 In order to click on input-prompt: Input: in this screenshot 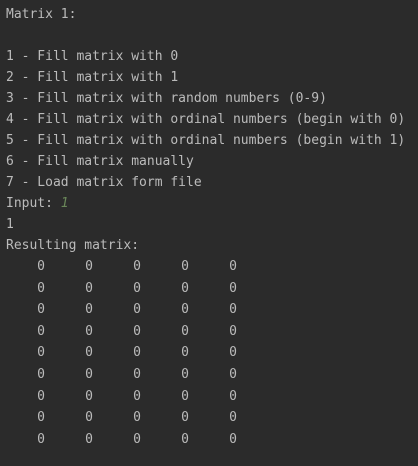, I will do `click(33, 203)`.